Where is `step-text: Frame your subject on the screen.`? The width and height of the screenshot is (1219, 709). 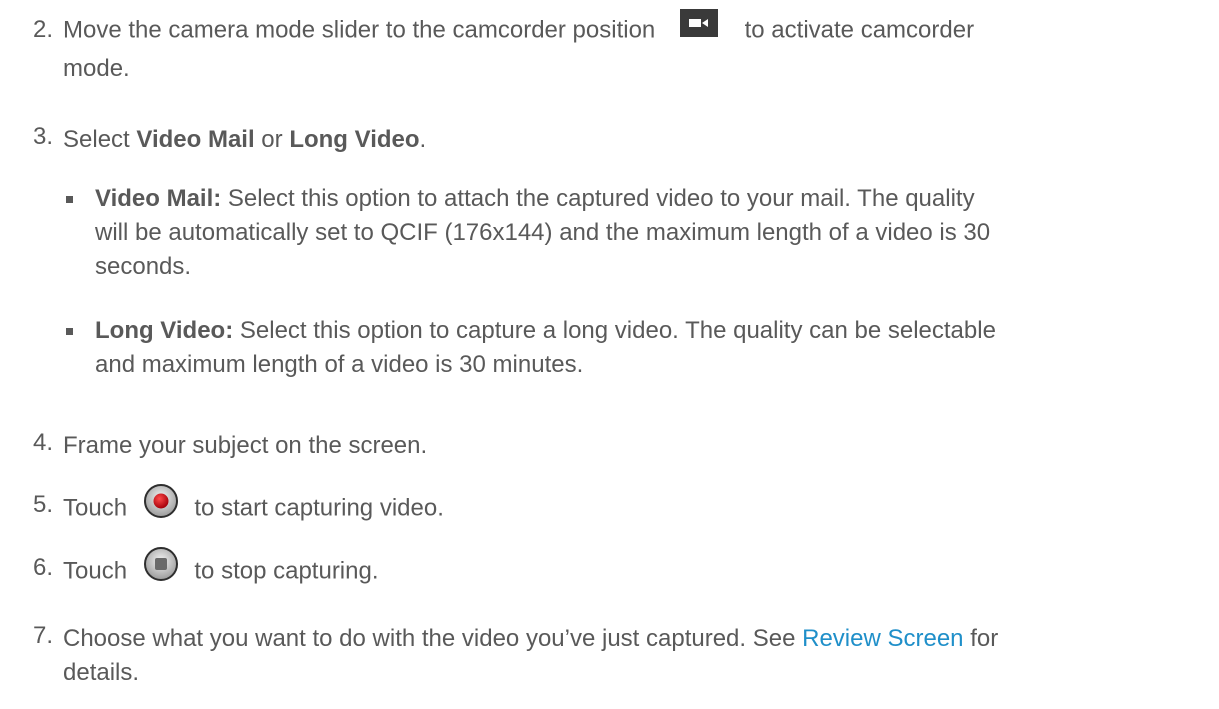
step-text: Frame your subject on the screen. is located at coordinates (245, 445).